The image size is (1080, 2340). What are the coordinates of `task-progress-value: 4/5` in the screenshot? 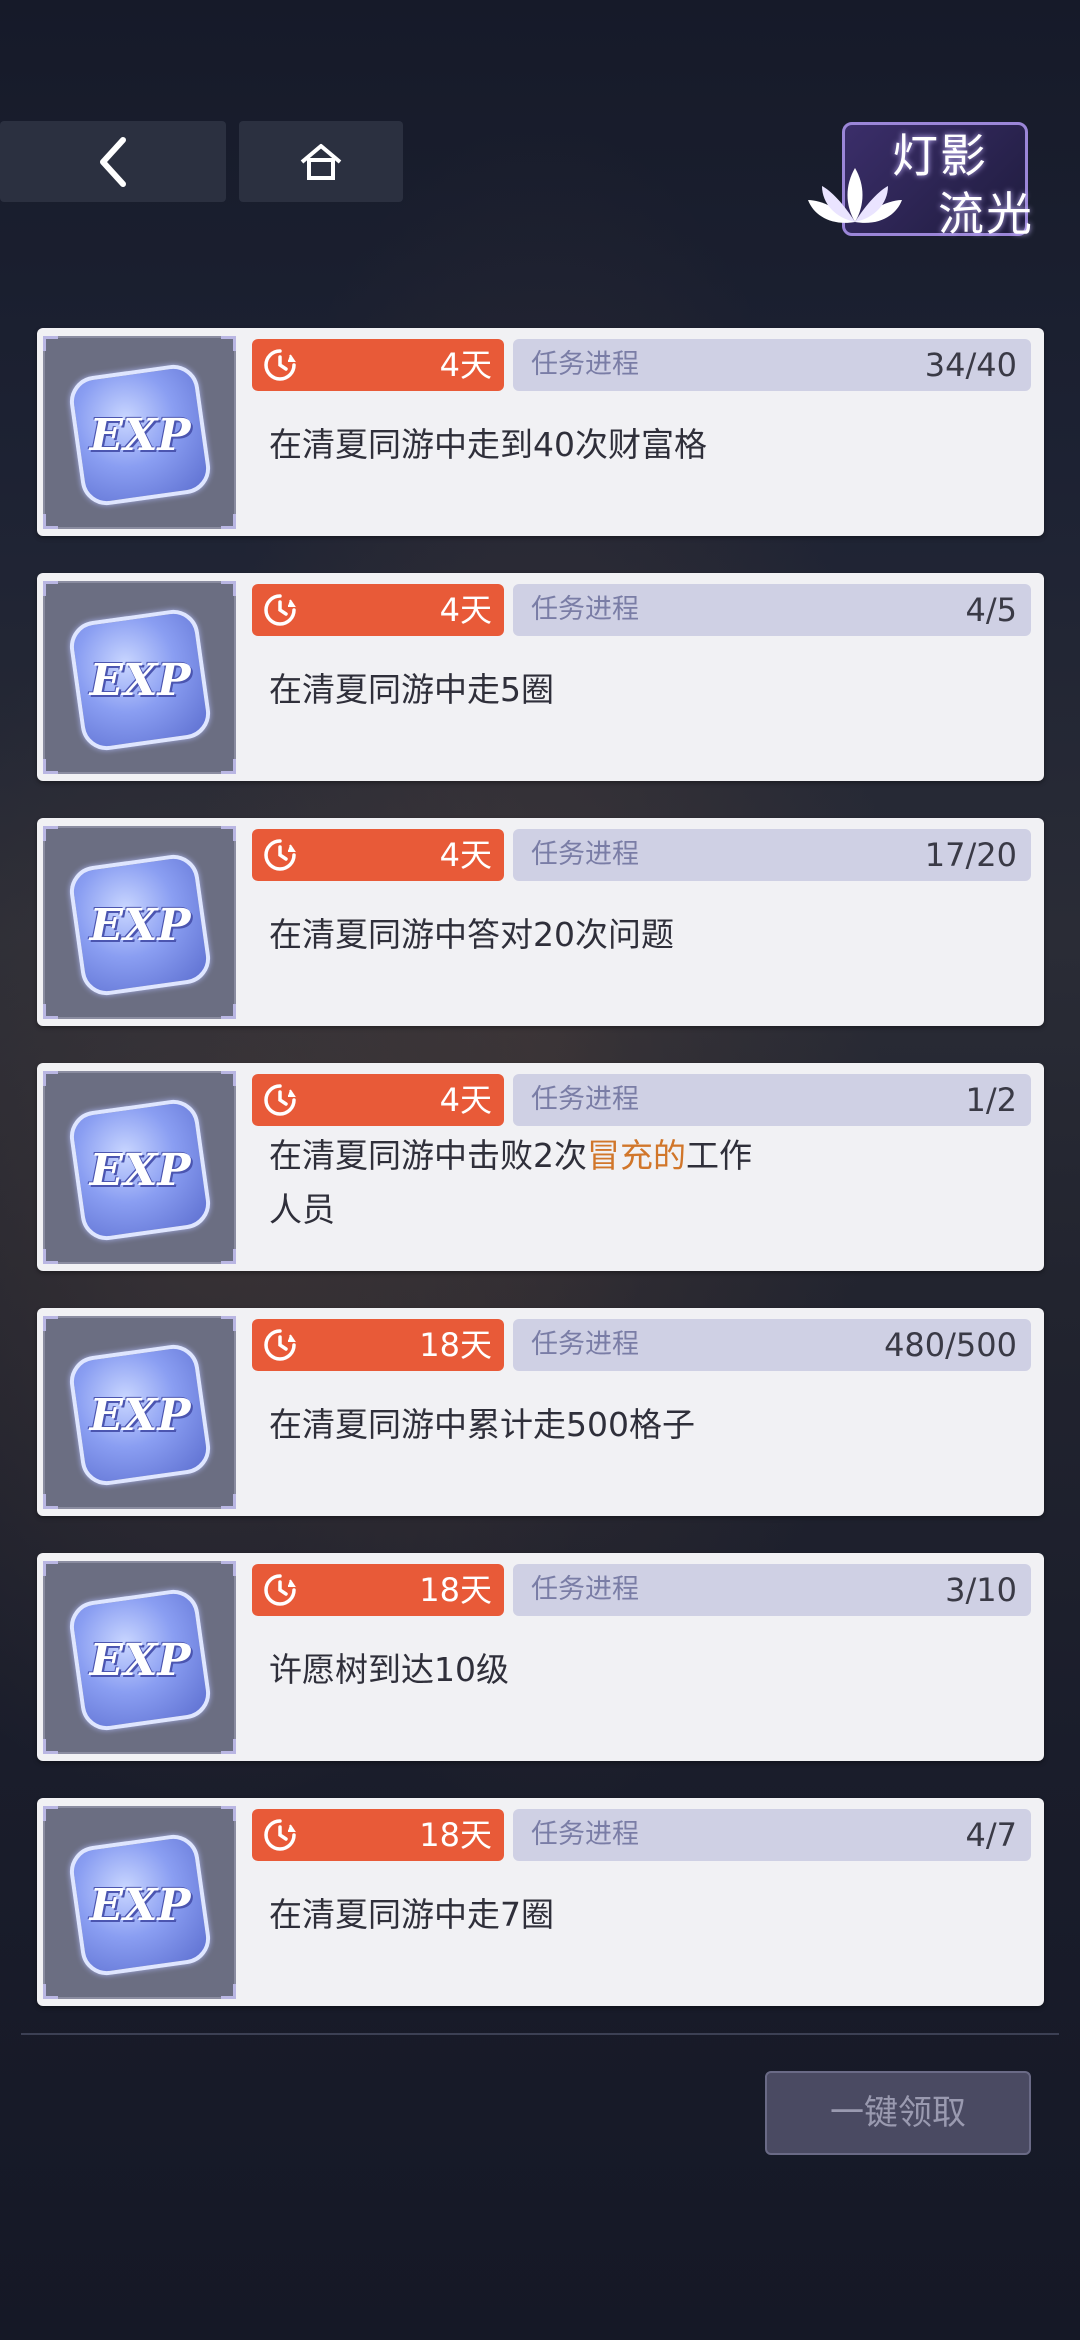 It's located at (991, 610).